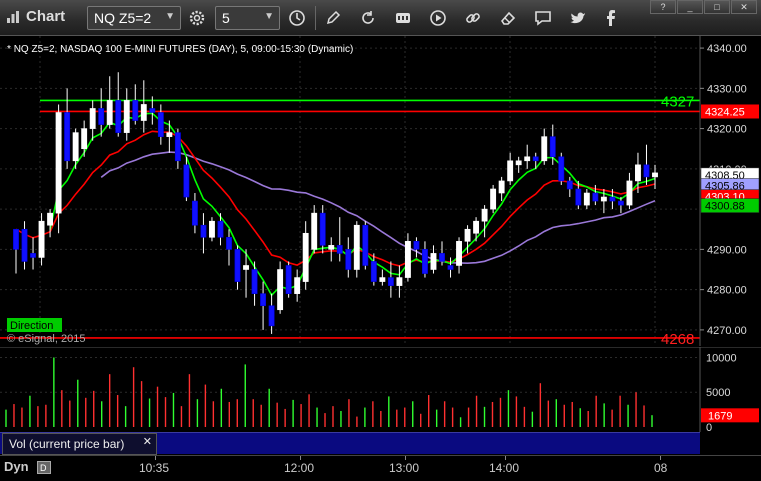 Image resolution: width=761 pixels, height=481 pixels. What do you see at coordinates (16, 466) in the screenshot?
I see `dynamic-mode-label: Dyn` at bounding box center [16, 466].